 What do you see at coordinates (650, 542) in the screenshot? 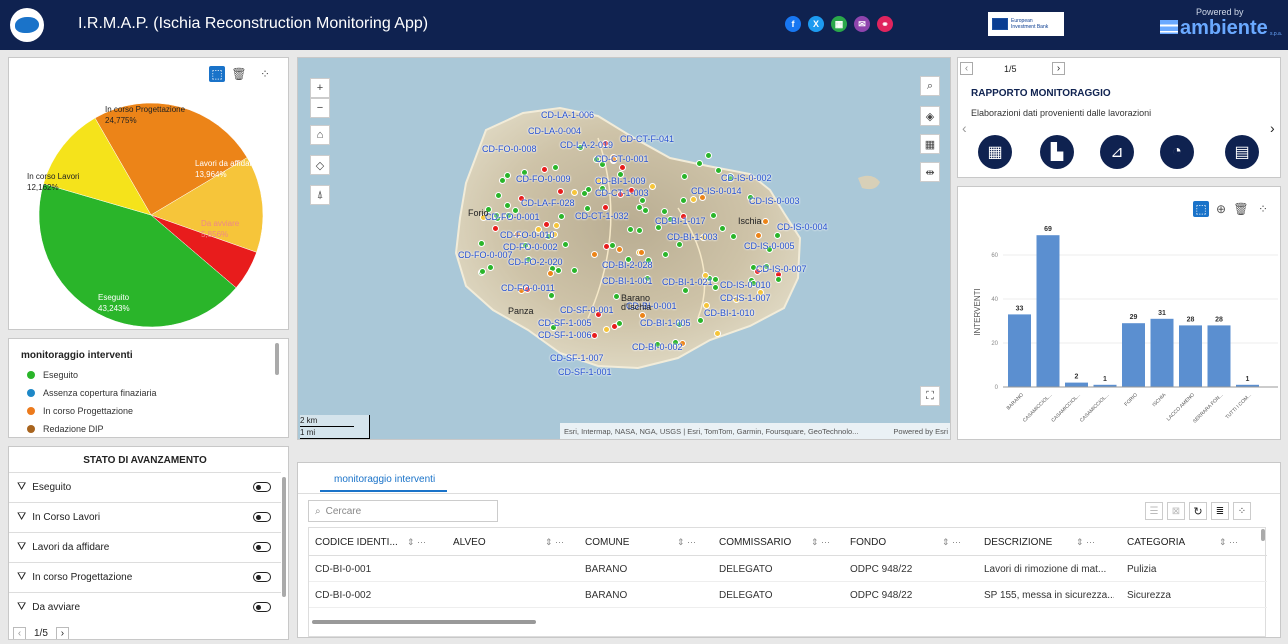
I see `column-header: COMUNE ⇕ ⋯` at bounding box center [650, 542].